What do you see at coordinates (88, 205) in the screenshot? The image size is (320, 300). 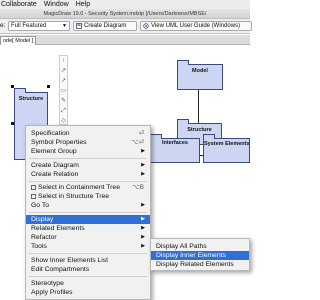 I see `menu-item-go-to: Go To ▶` at bounding box center [88, 205].